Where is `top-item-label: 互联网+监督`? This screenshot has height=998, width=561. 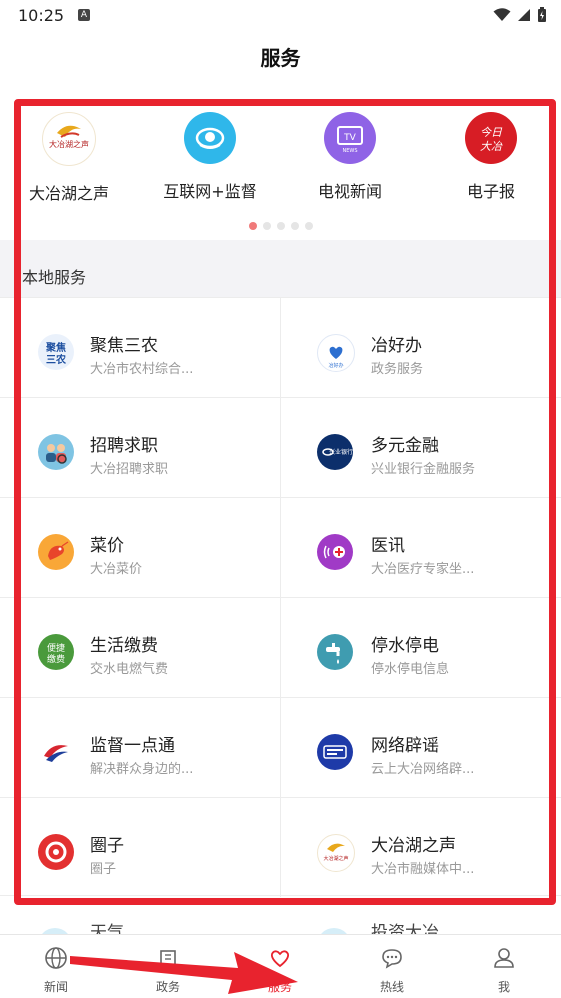 top-item-label: 互联网+监督 is located at coordinates (210, 191).